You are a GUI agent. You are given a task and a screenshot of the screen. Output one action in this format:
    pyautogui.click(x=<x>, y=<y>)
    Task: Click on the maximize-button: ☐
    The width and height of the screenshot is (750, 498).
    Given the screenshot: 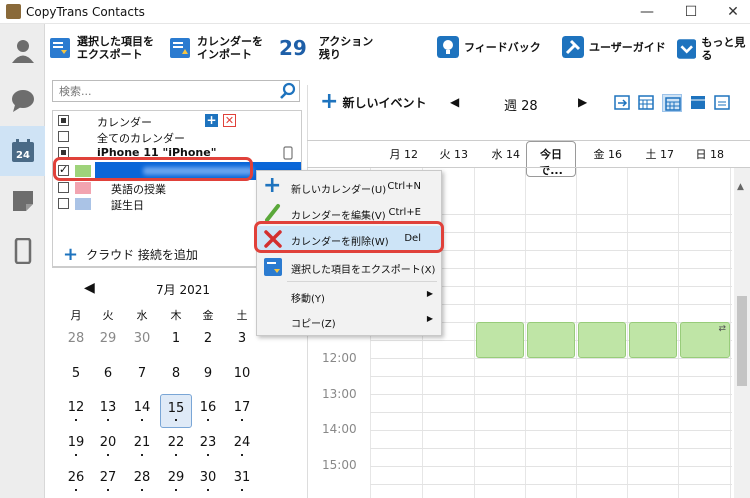 What is the action you would take?
    pyautogui.click(x=691, y=12)
    